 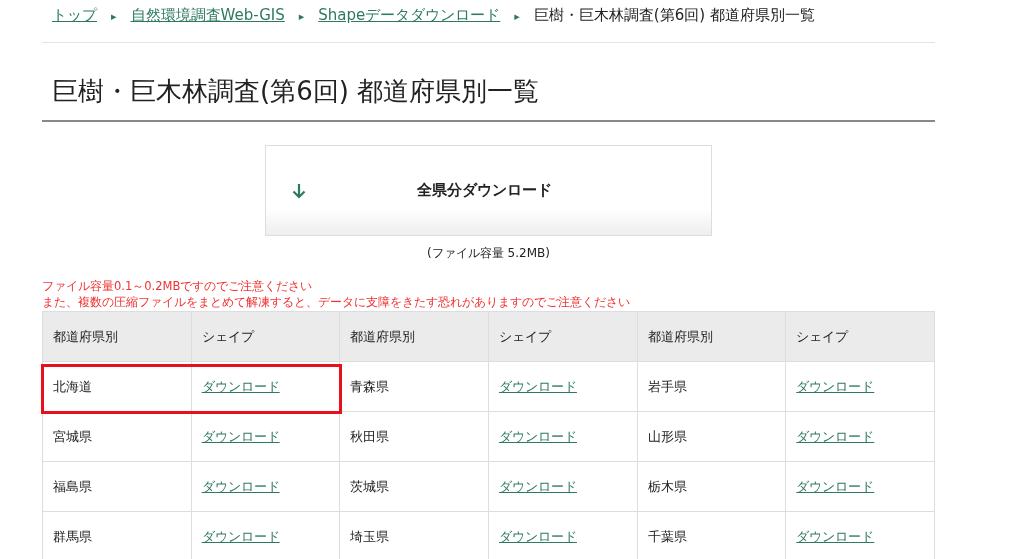 What do you see at coordinates (409, 15) in the screenshot?
I see `breadcrumb-link: Shapeデータダウンロード` at bounding box center [409, 15].